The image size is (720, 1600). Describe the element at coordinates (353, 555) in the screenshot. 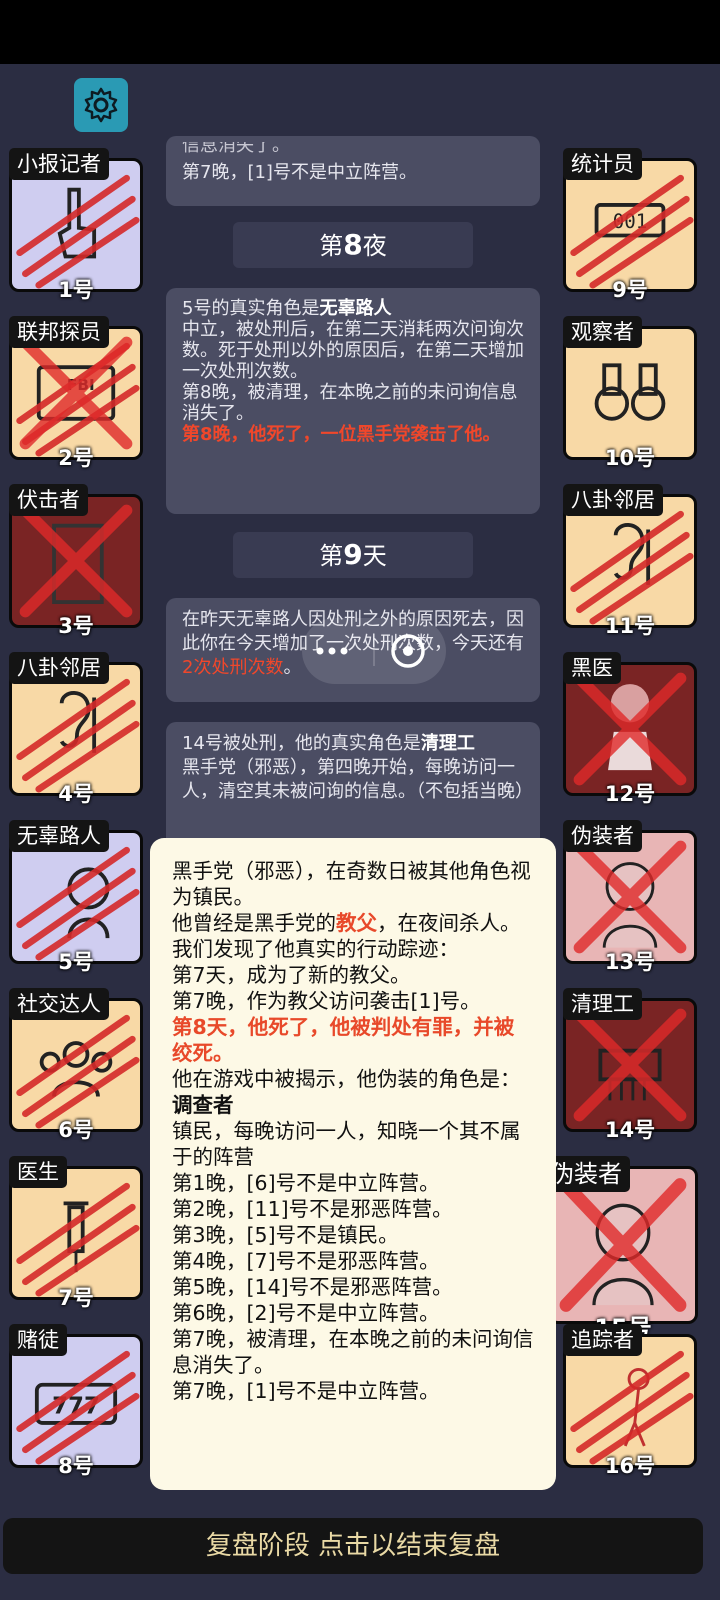

I see `day-9-header: 第9天` at that location.